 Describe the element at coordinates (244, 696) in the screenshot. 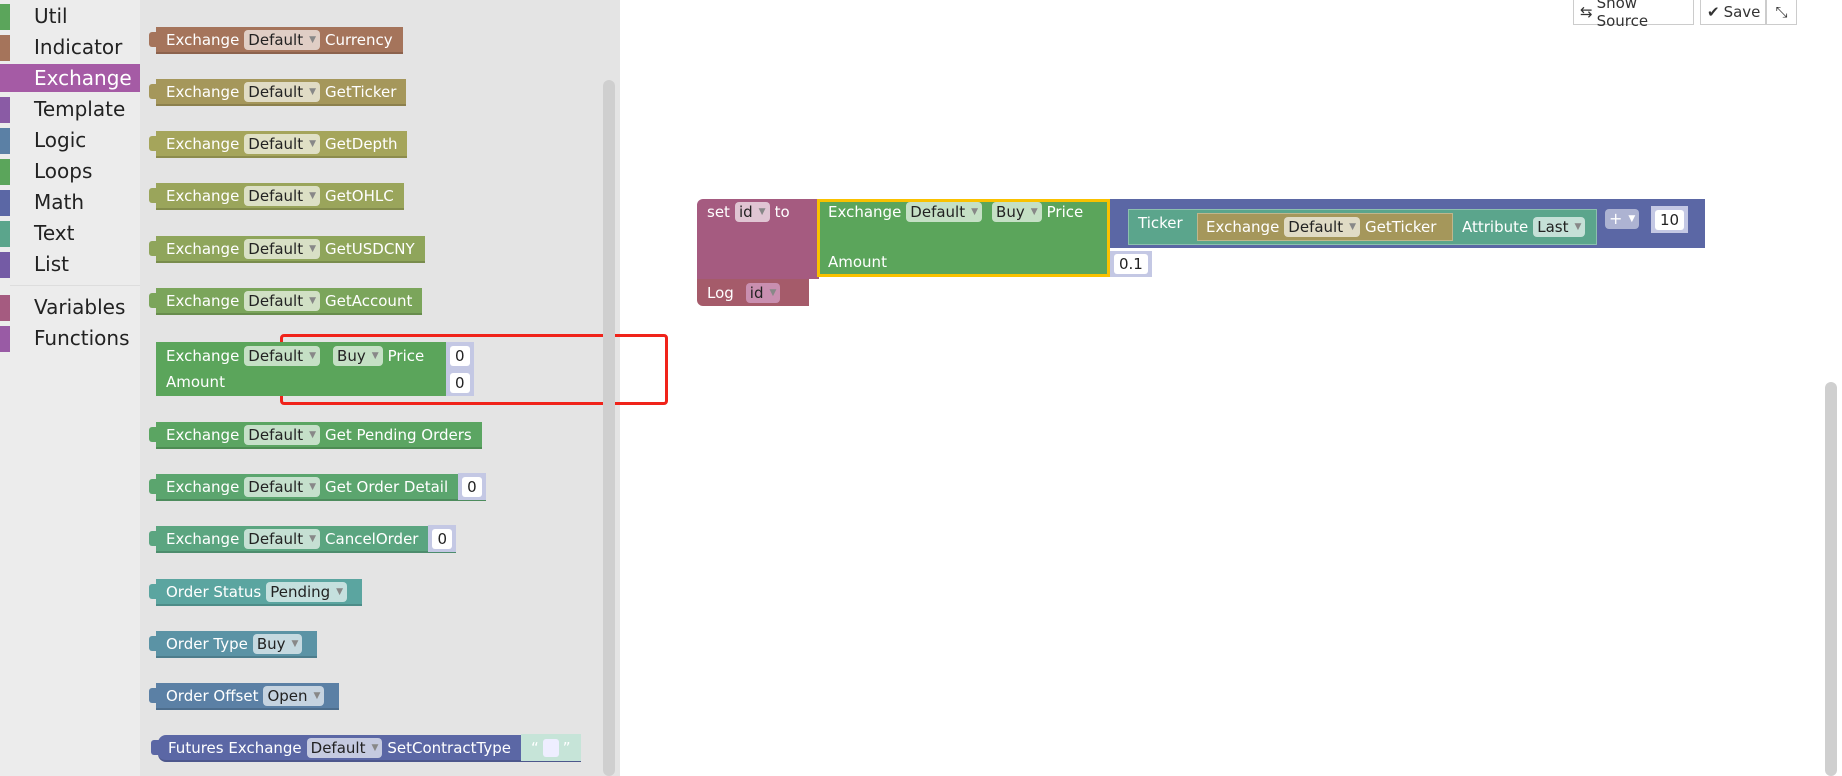

I see `flyout-block: Order Offset Open ▼` at that location.